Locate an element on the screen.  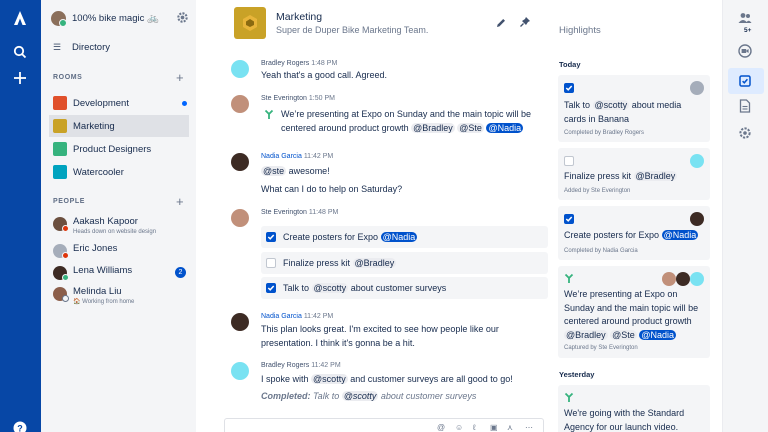
message-header: Bradley Rogers 1:48 PM is located at coordinates (299, 63).